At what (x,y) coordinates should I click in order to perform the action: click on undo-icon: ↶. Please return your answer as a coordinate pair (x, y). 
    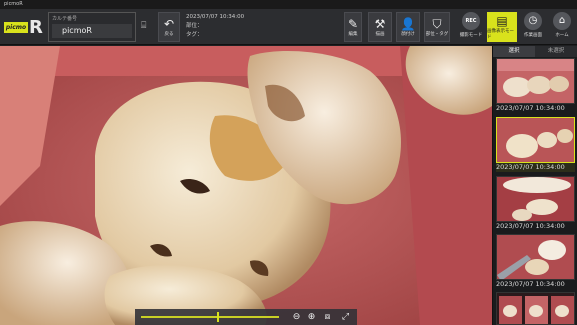
    Looking at the image, I should click on (169, 24).